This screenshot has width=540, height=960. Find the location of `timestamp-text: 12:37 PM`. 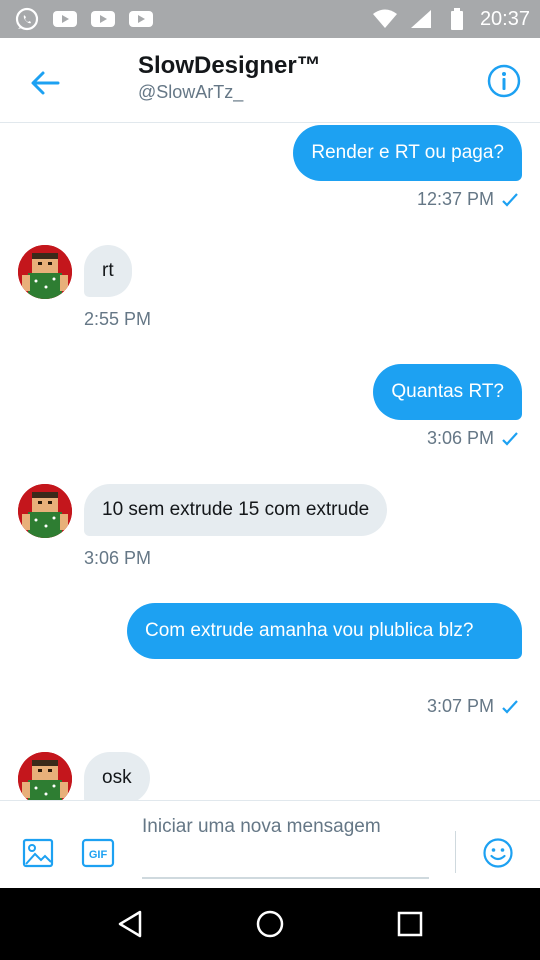

timestamp-text: 12:37 PM is located at coordinates (455, 199).